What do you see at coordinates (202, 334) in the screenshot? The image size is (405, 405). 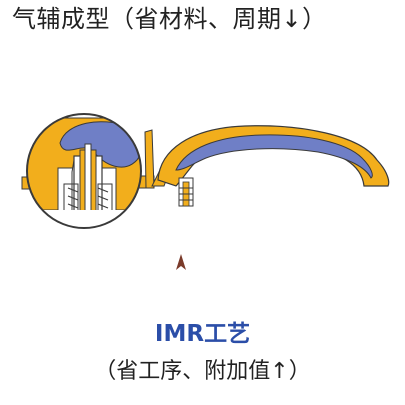 I see `process-name-label: IMR工艺` at bounding box center [202, 334].